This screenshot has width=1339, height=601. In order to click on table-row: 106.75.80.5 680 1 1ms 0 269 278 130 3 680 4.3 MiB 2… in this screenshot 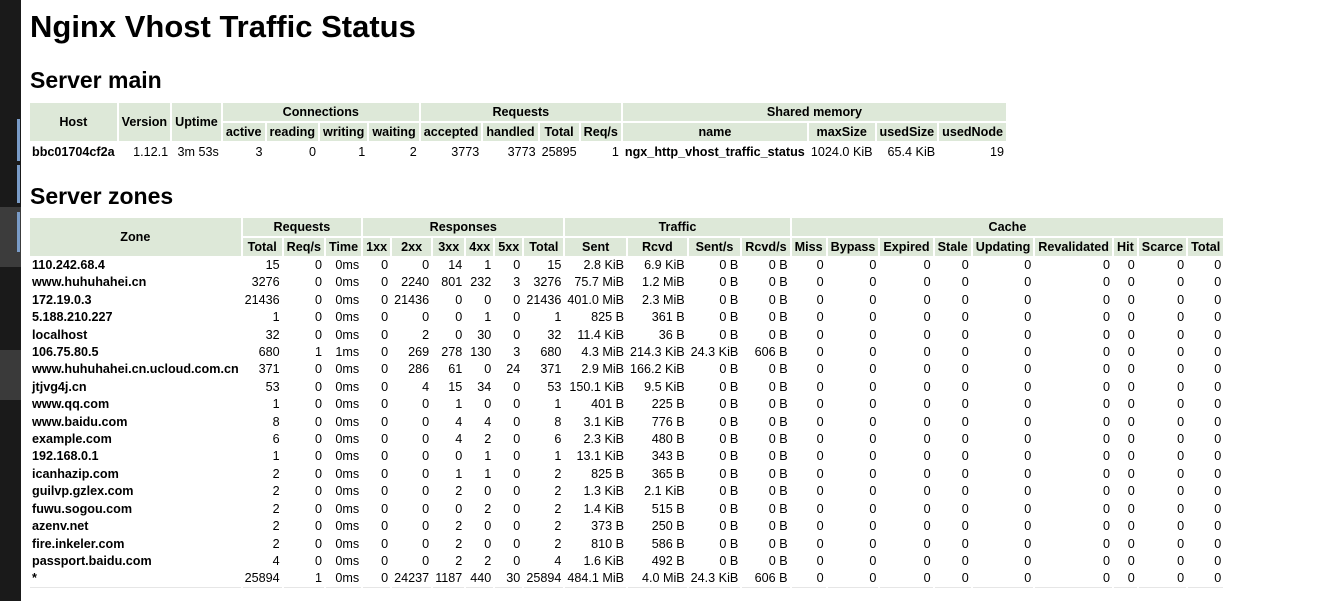, I will do `click(626, 352)`.